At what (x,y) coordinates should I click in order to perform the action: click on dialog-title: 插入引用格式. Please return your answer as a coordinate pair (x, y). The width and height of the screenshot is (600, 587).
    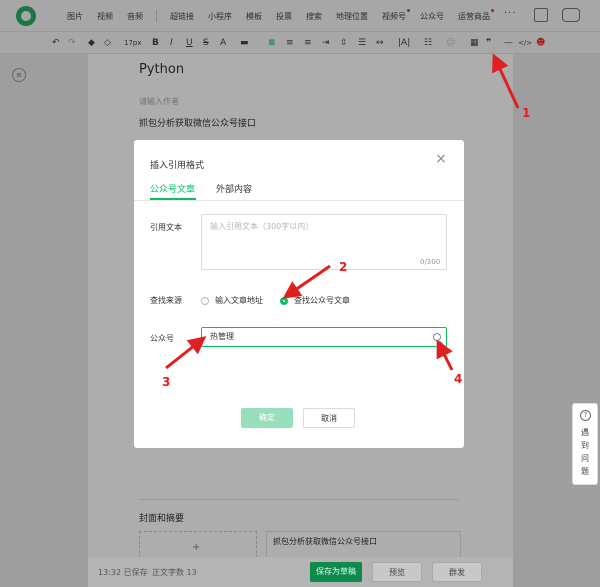
    Looking at the image, I should click on (177, 166).